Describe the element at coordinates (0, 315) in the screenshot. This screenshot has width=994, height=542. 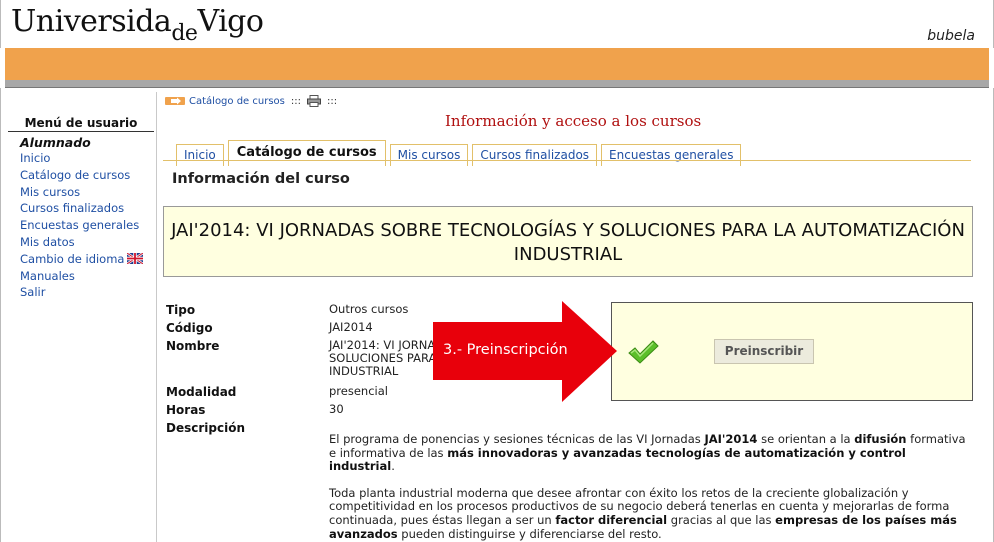
I see `frame-border-left` at that location.